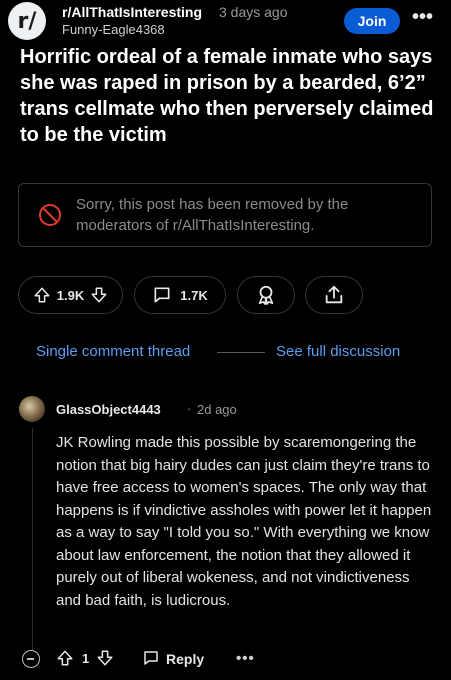 This screenshot has width=451, height=680. Describe the element at coordinates (151, 658) in the screenshot. I see `reply-icon` at that location.